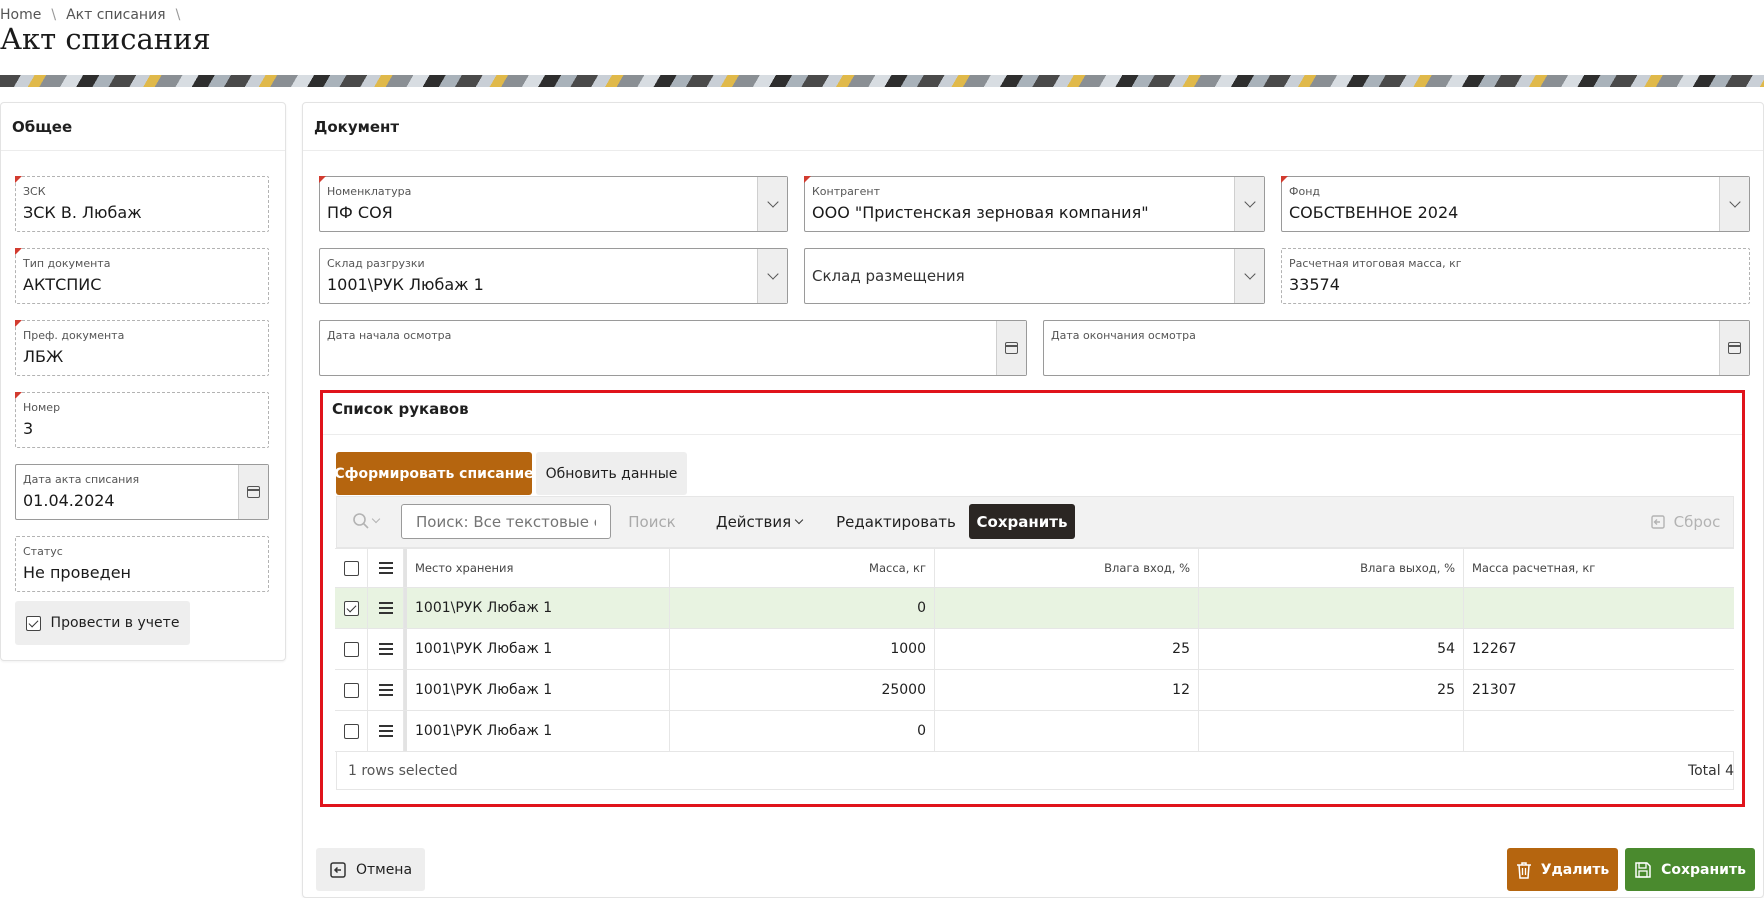 This screenshot has height=898, width=1764. What do you see at coordinates (1685, 522) in the screenshot?
I see `reset-button: Сброс` at bounding box center [1685, 522].